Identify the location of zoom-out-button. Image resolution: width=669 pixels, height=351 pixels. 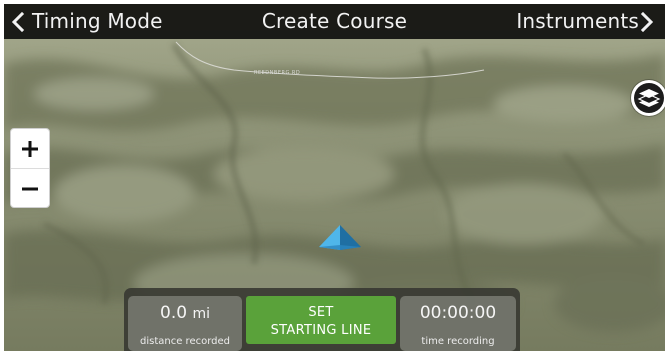
(30, 188).